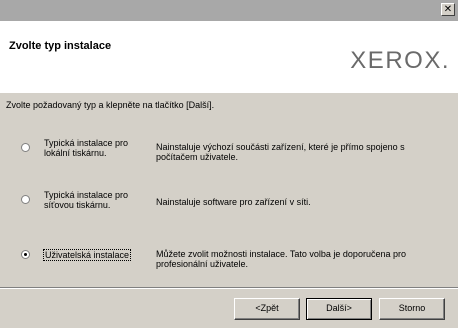  Describe the element at coordinates (229, 10) in the screenshot. I see `title-bar: ✕` at that location.